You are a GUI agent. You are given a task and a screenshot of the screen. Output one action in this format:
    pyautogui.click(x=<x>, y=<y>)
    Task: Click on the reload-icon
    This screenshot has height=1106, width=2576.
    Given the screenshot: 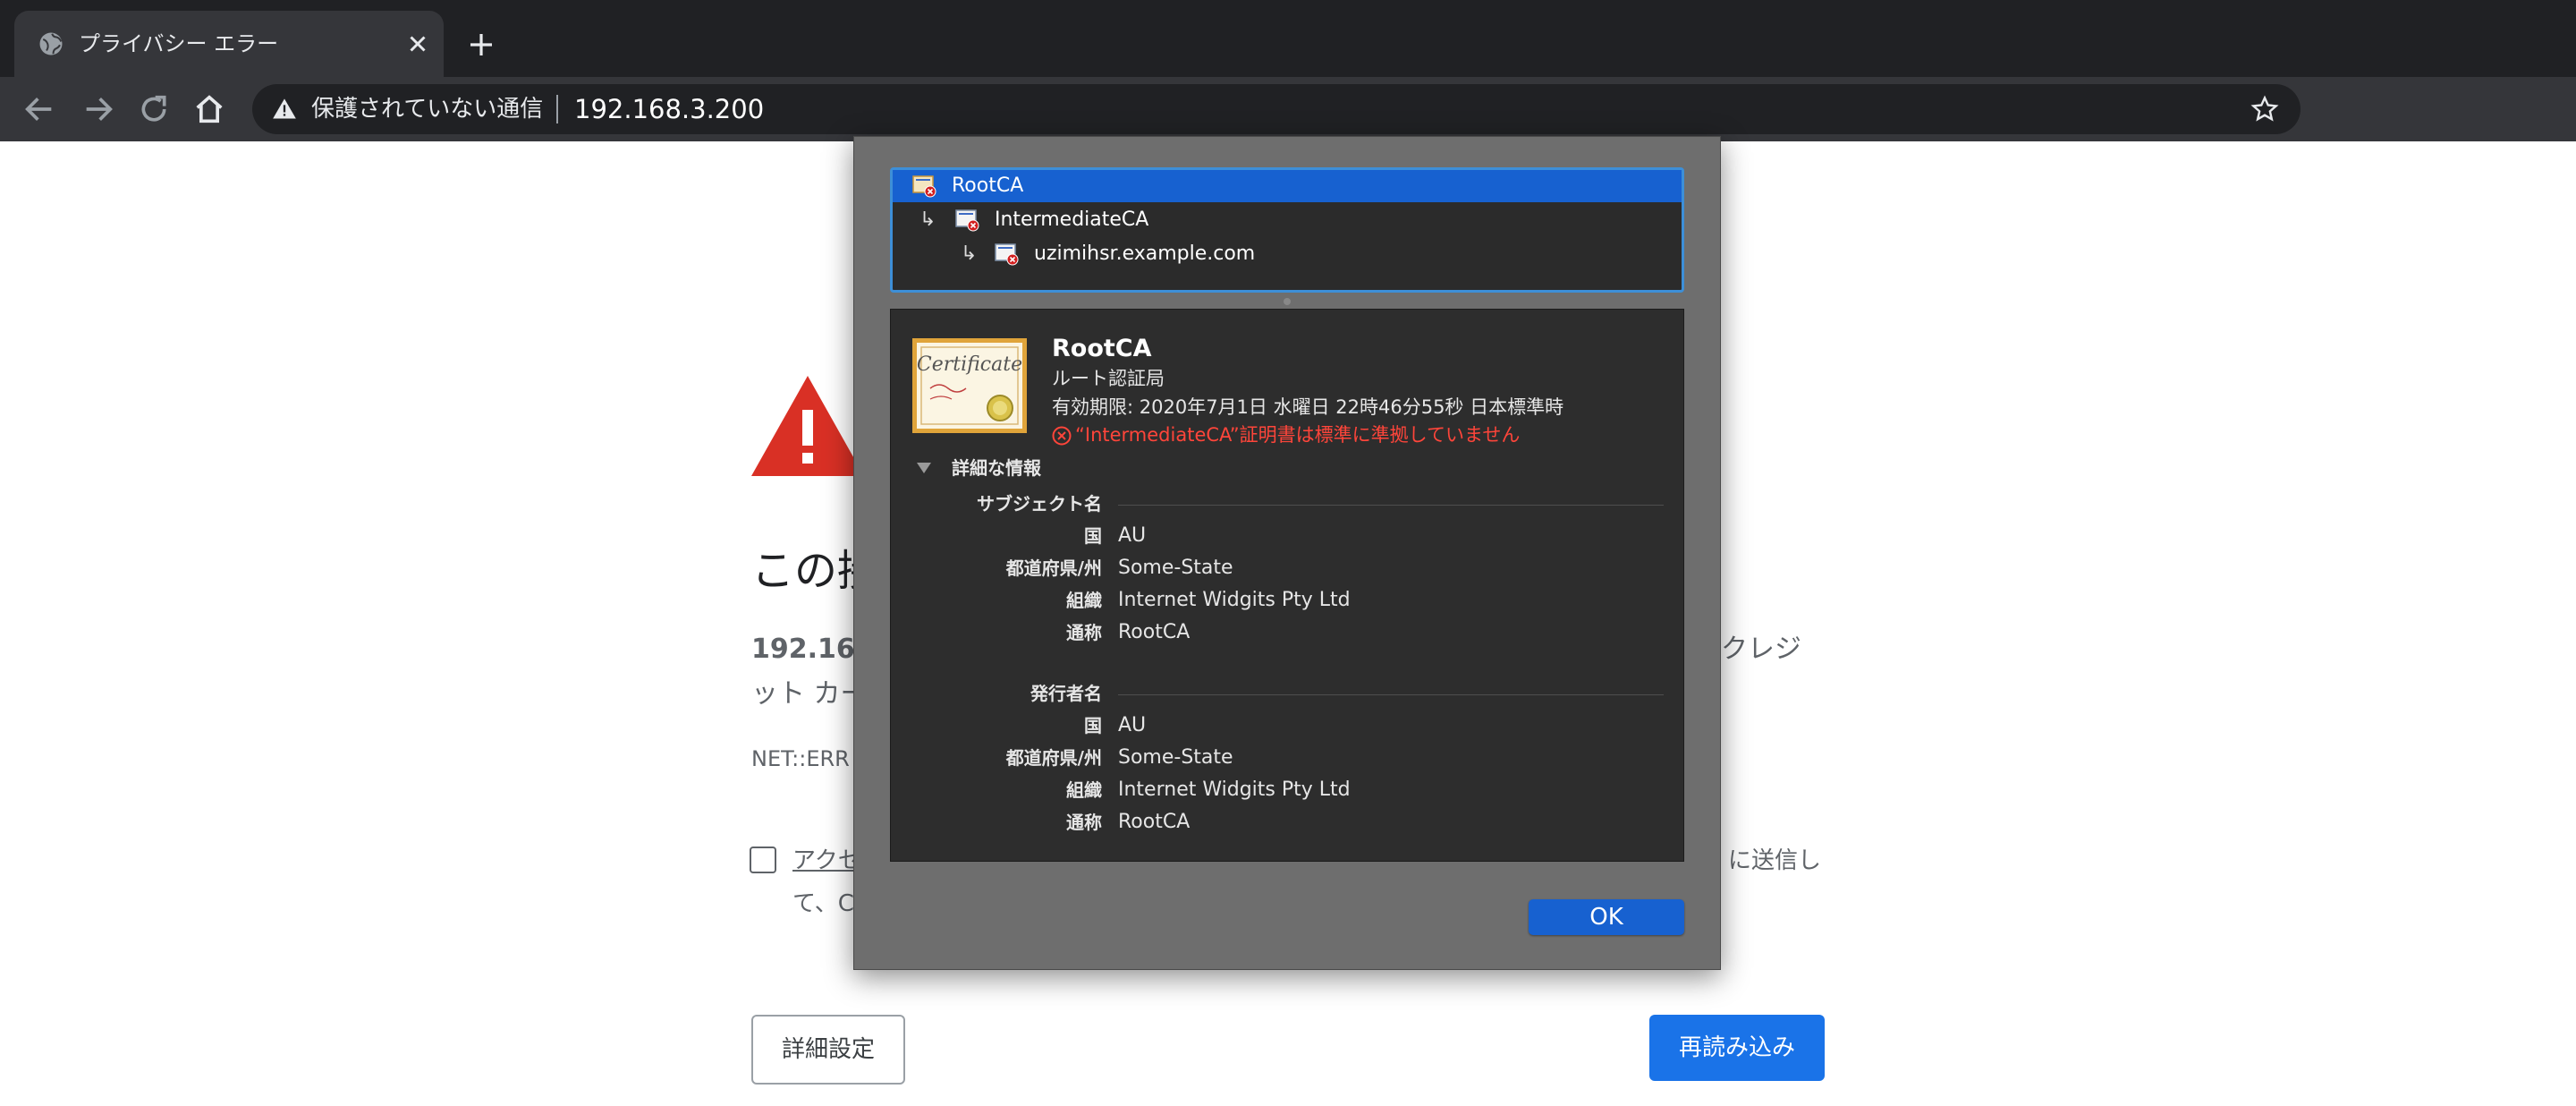 What is the action you would take?
    pyautogui.click(x=154, y=109)
    